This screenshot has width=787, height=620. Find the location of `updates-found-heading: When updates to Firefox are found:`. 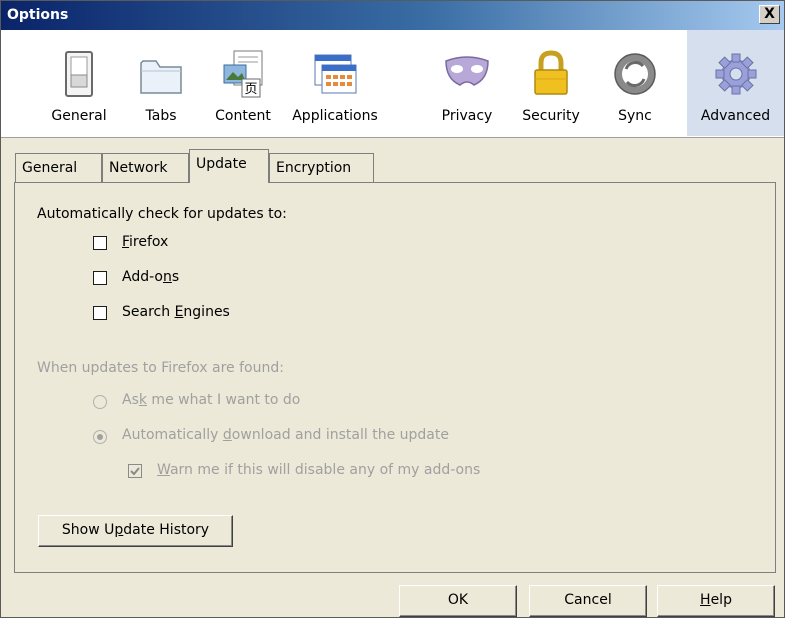

updates-found-heading: When updates to Firefox are found: is located at coordinates (160, 368).